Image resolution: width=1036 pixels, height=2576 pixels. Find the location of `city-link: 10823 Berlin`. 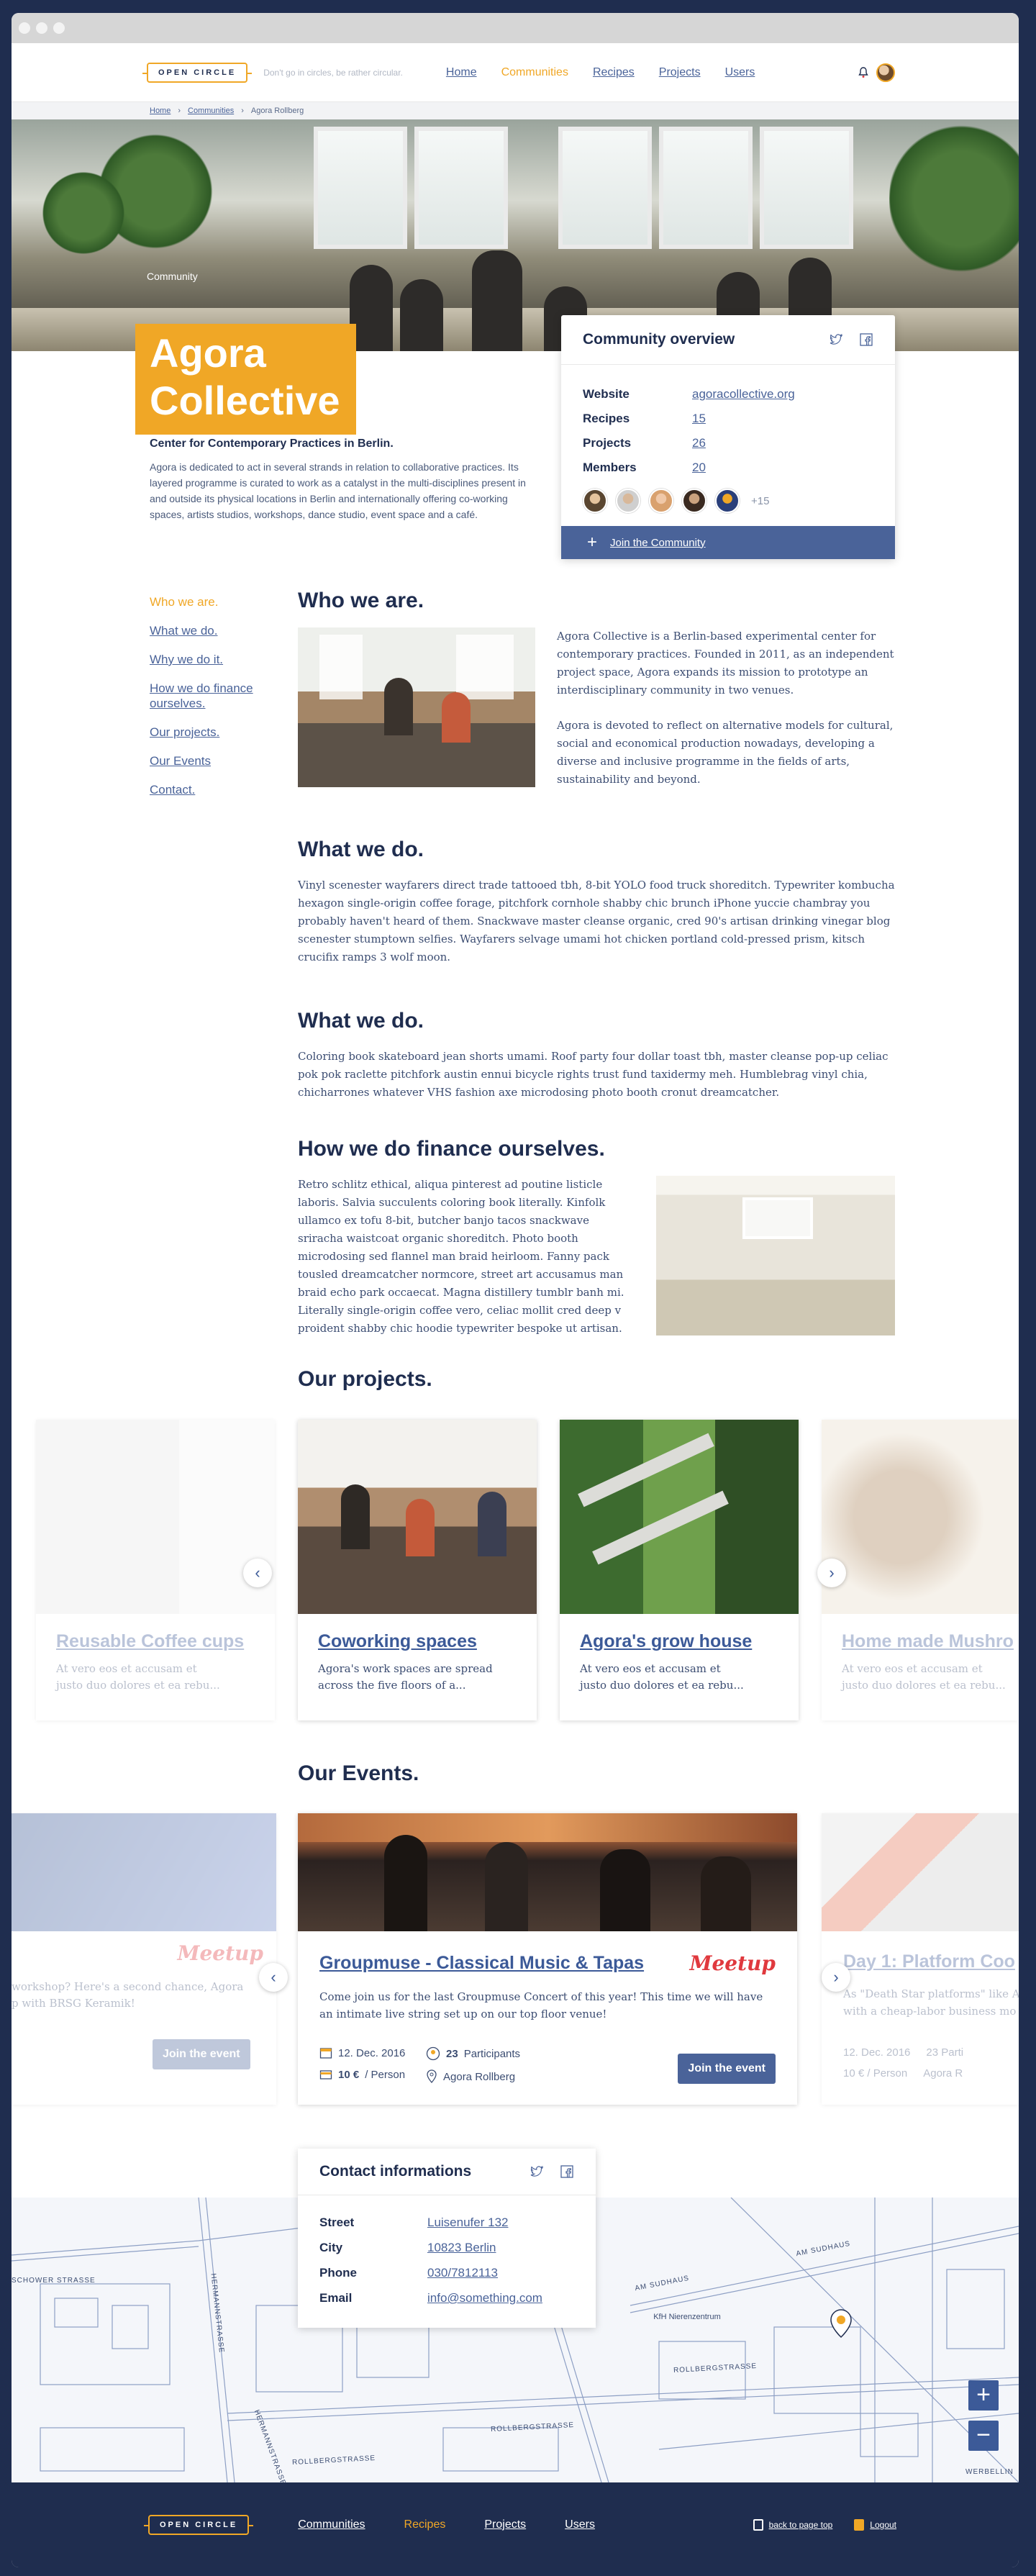

city-link: 10823 Berlin is located at coordinates (461, 2247).